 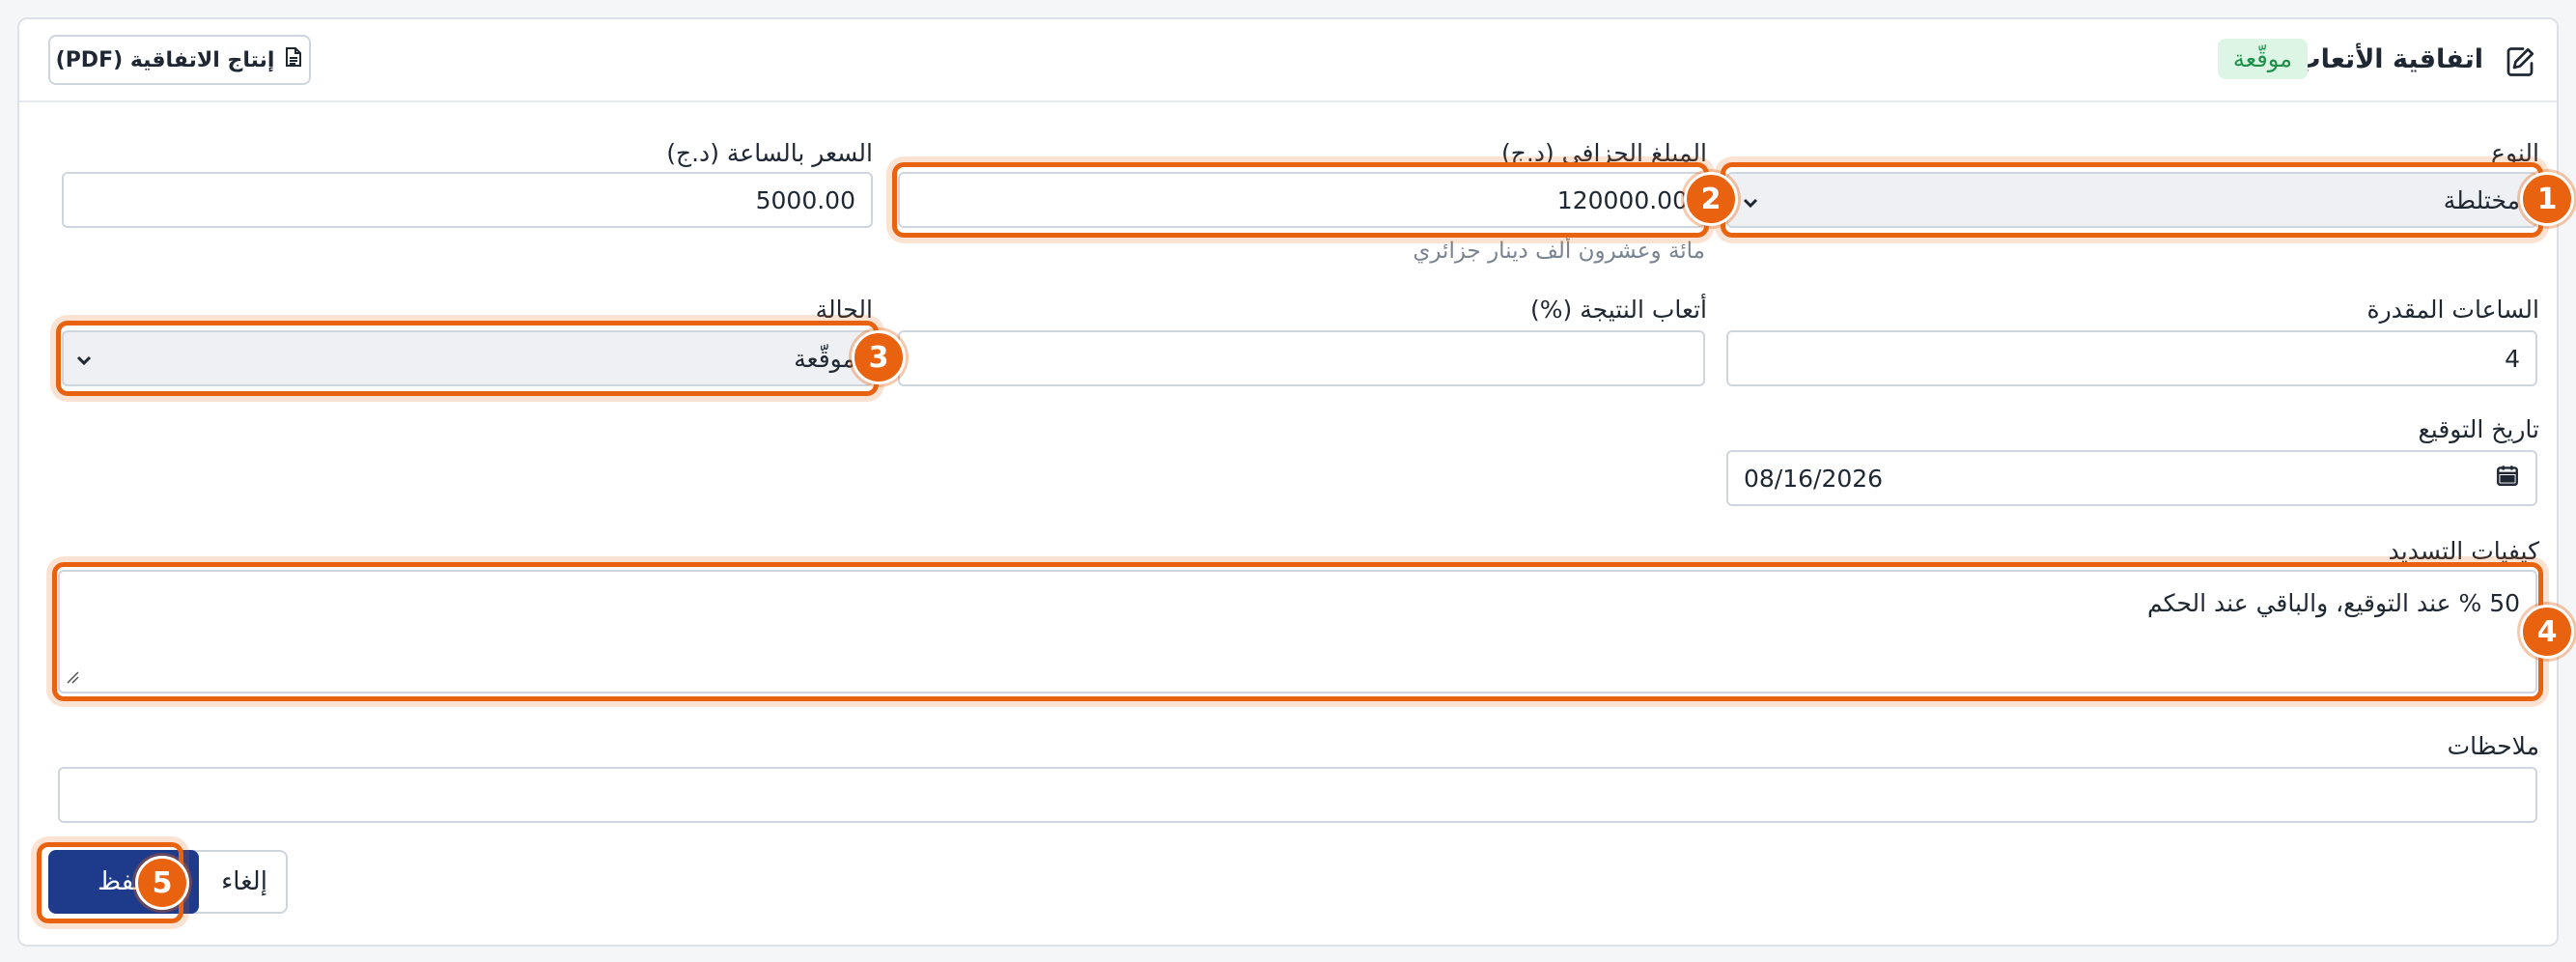 What do you see at coordinates (2479, 429) in the screenshot?
I see `signing-date-label: تاريخ التوقيع` at bounding box center [2479, 429].